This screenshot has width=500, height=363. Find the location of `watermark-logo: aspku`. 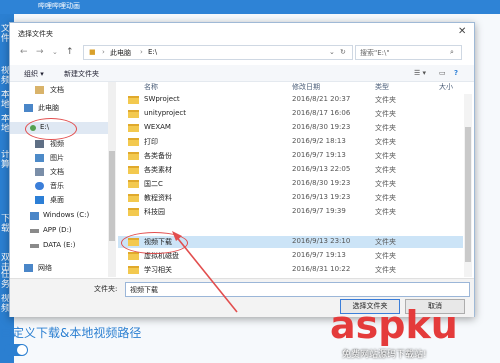

watermark-logo: aspku is located at coordinates (394, 325).